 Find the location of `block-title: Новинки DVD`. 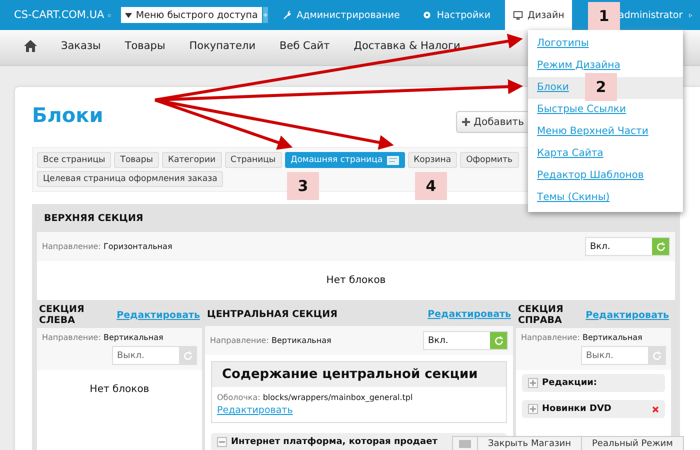

block-title: Новинки DVD is located at coordinates (577, 409).